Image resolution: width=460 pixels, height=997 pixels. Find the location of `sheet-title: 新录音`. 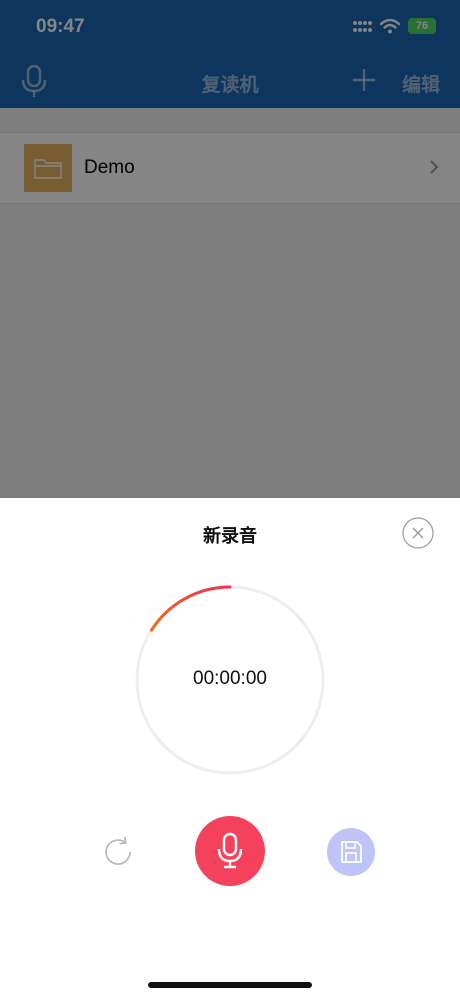

sheet-title: 新录音 is located at coordinates (230, 536).